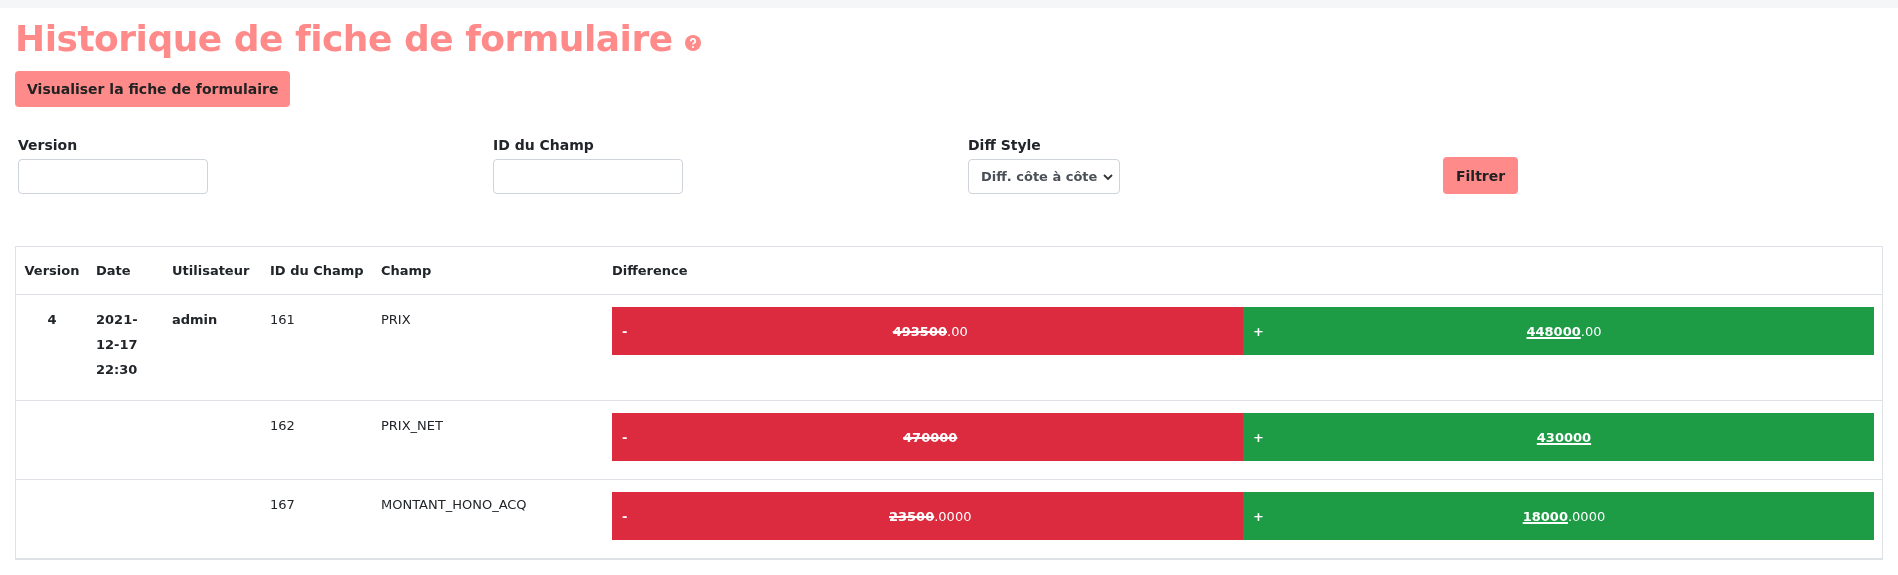 Image resolution: width=1898 pixels, height=575 pixels. I want to click on field-label: ID du Champ, so click(544, 145).